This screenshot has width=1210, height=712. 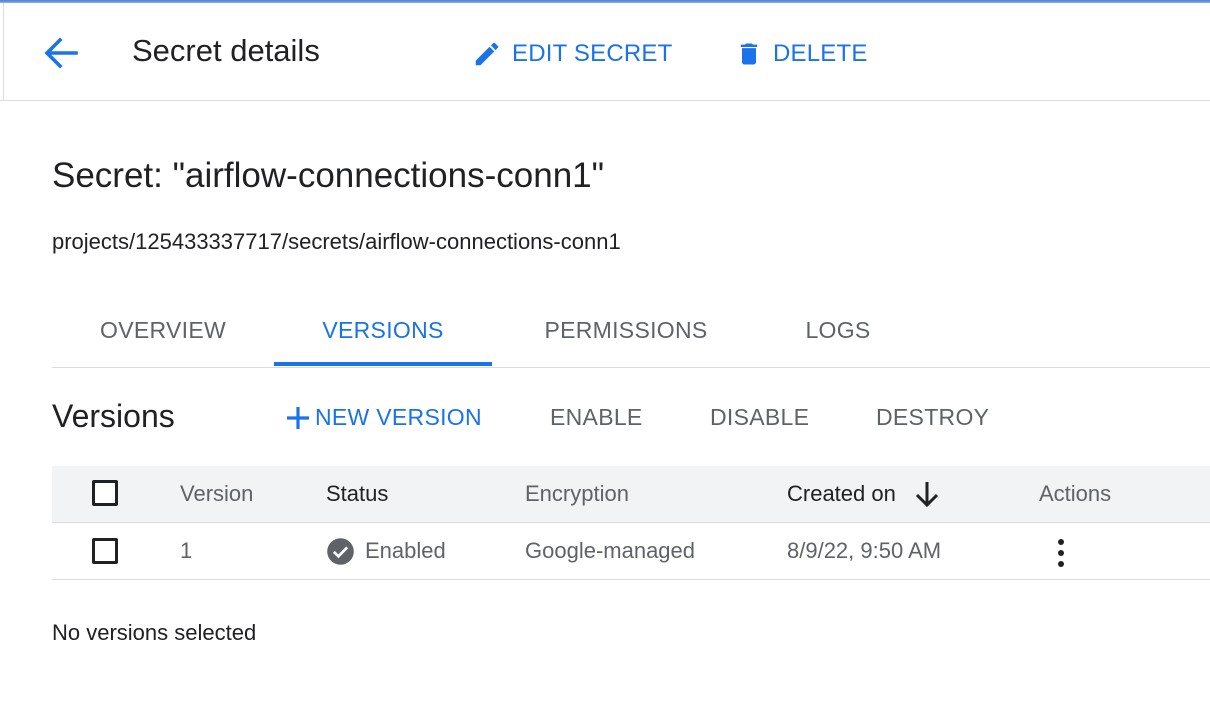 I want to click on trash-icon, so click(x=749, y=54).